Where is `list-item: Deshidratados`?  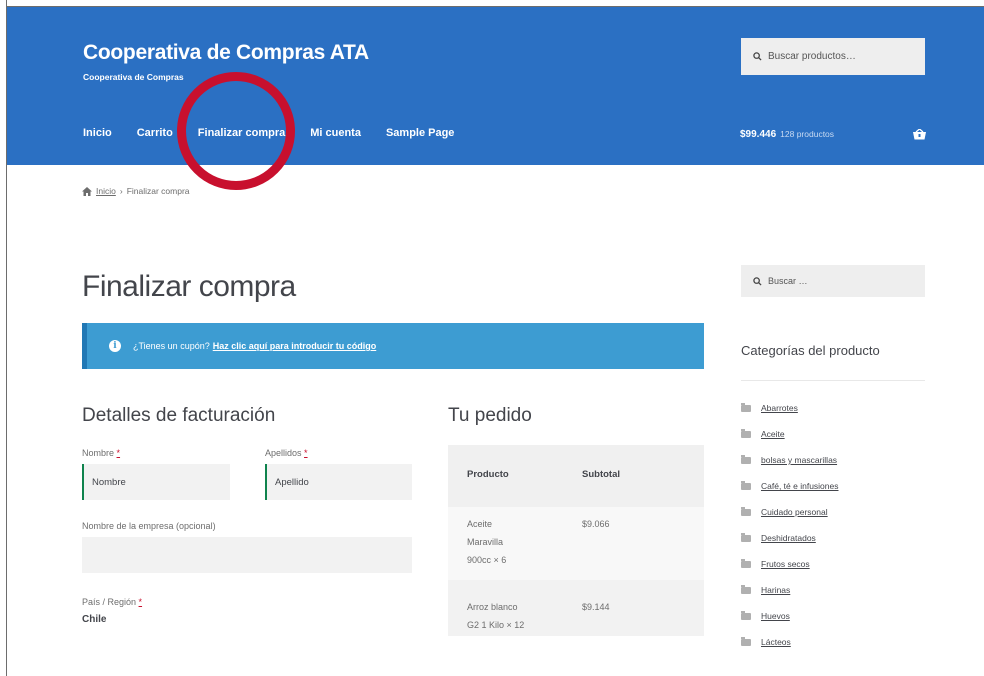
list-item: Deshidratados is located at coordinates (790, 538).